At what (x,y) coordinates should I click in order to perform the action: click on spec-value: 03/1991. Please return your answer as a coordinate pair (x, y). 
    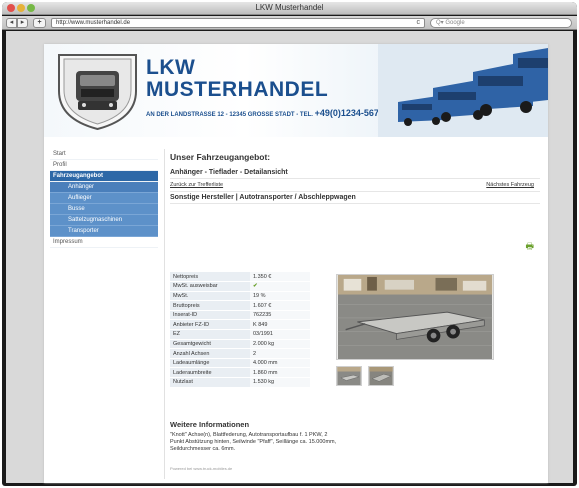
    Looking at the image, I should click on (280, 334).